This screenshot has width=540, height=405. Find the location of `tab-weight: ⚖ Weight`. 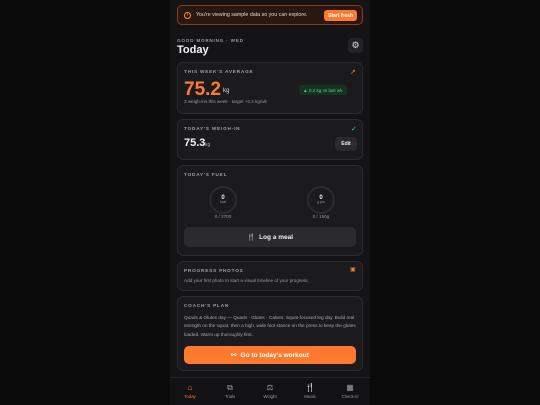

tab-weight: ⚖ Weight is located at coordinates (270, 391).